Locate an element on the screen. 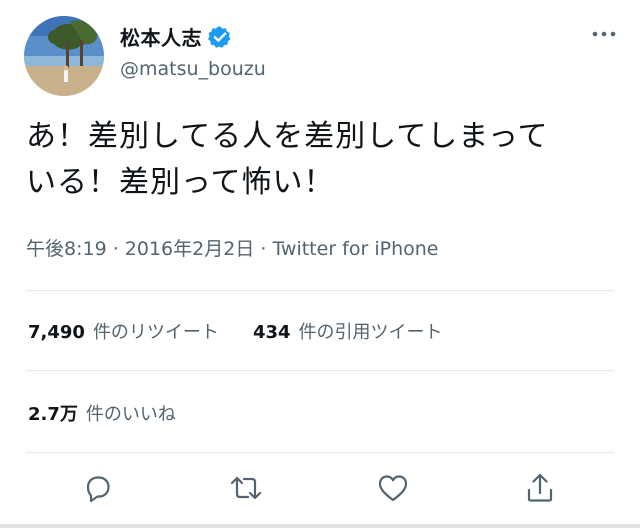 This screenshot has height=528, width=640. likes-stat: 2.7万 件のいいね is located at coordinates (102, 413).